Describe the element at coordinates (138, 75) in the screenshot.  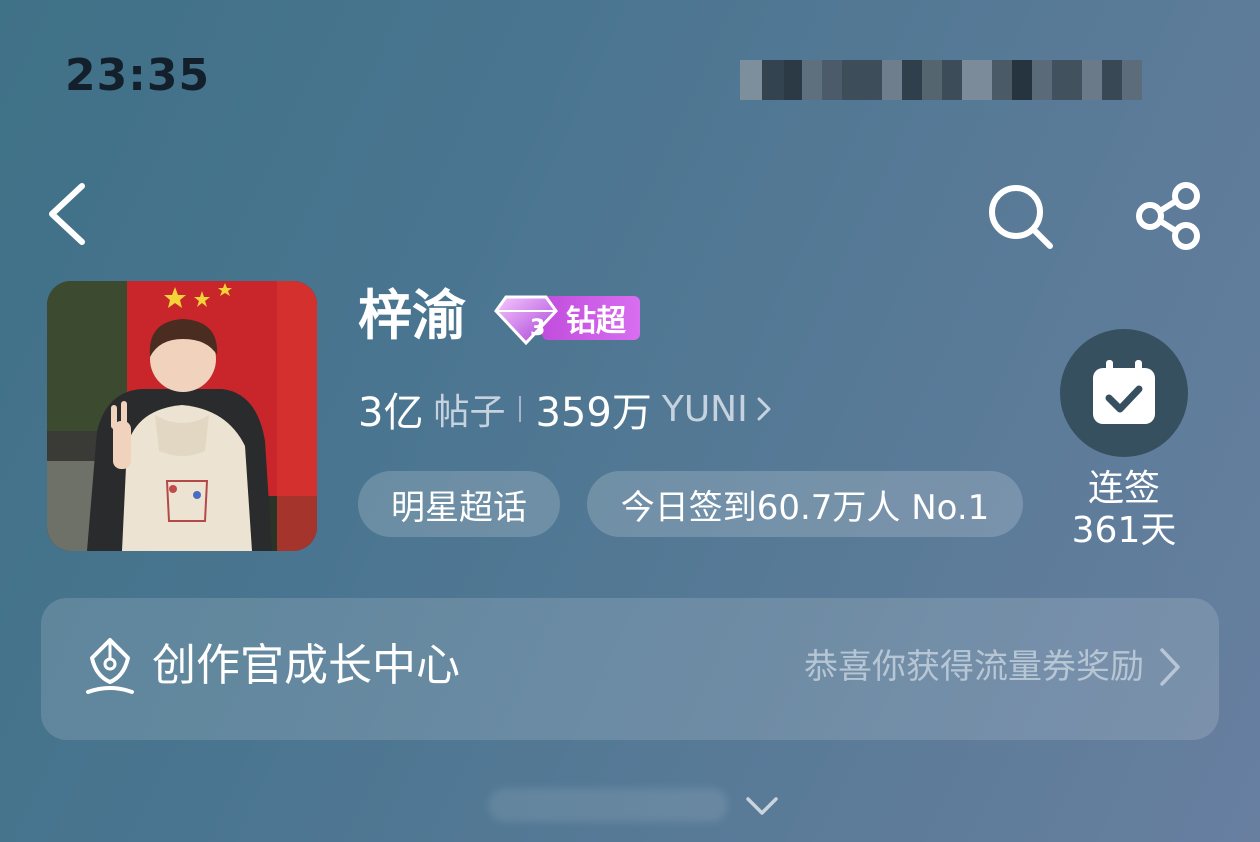
I see `status-time: 23:35` at that location.